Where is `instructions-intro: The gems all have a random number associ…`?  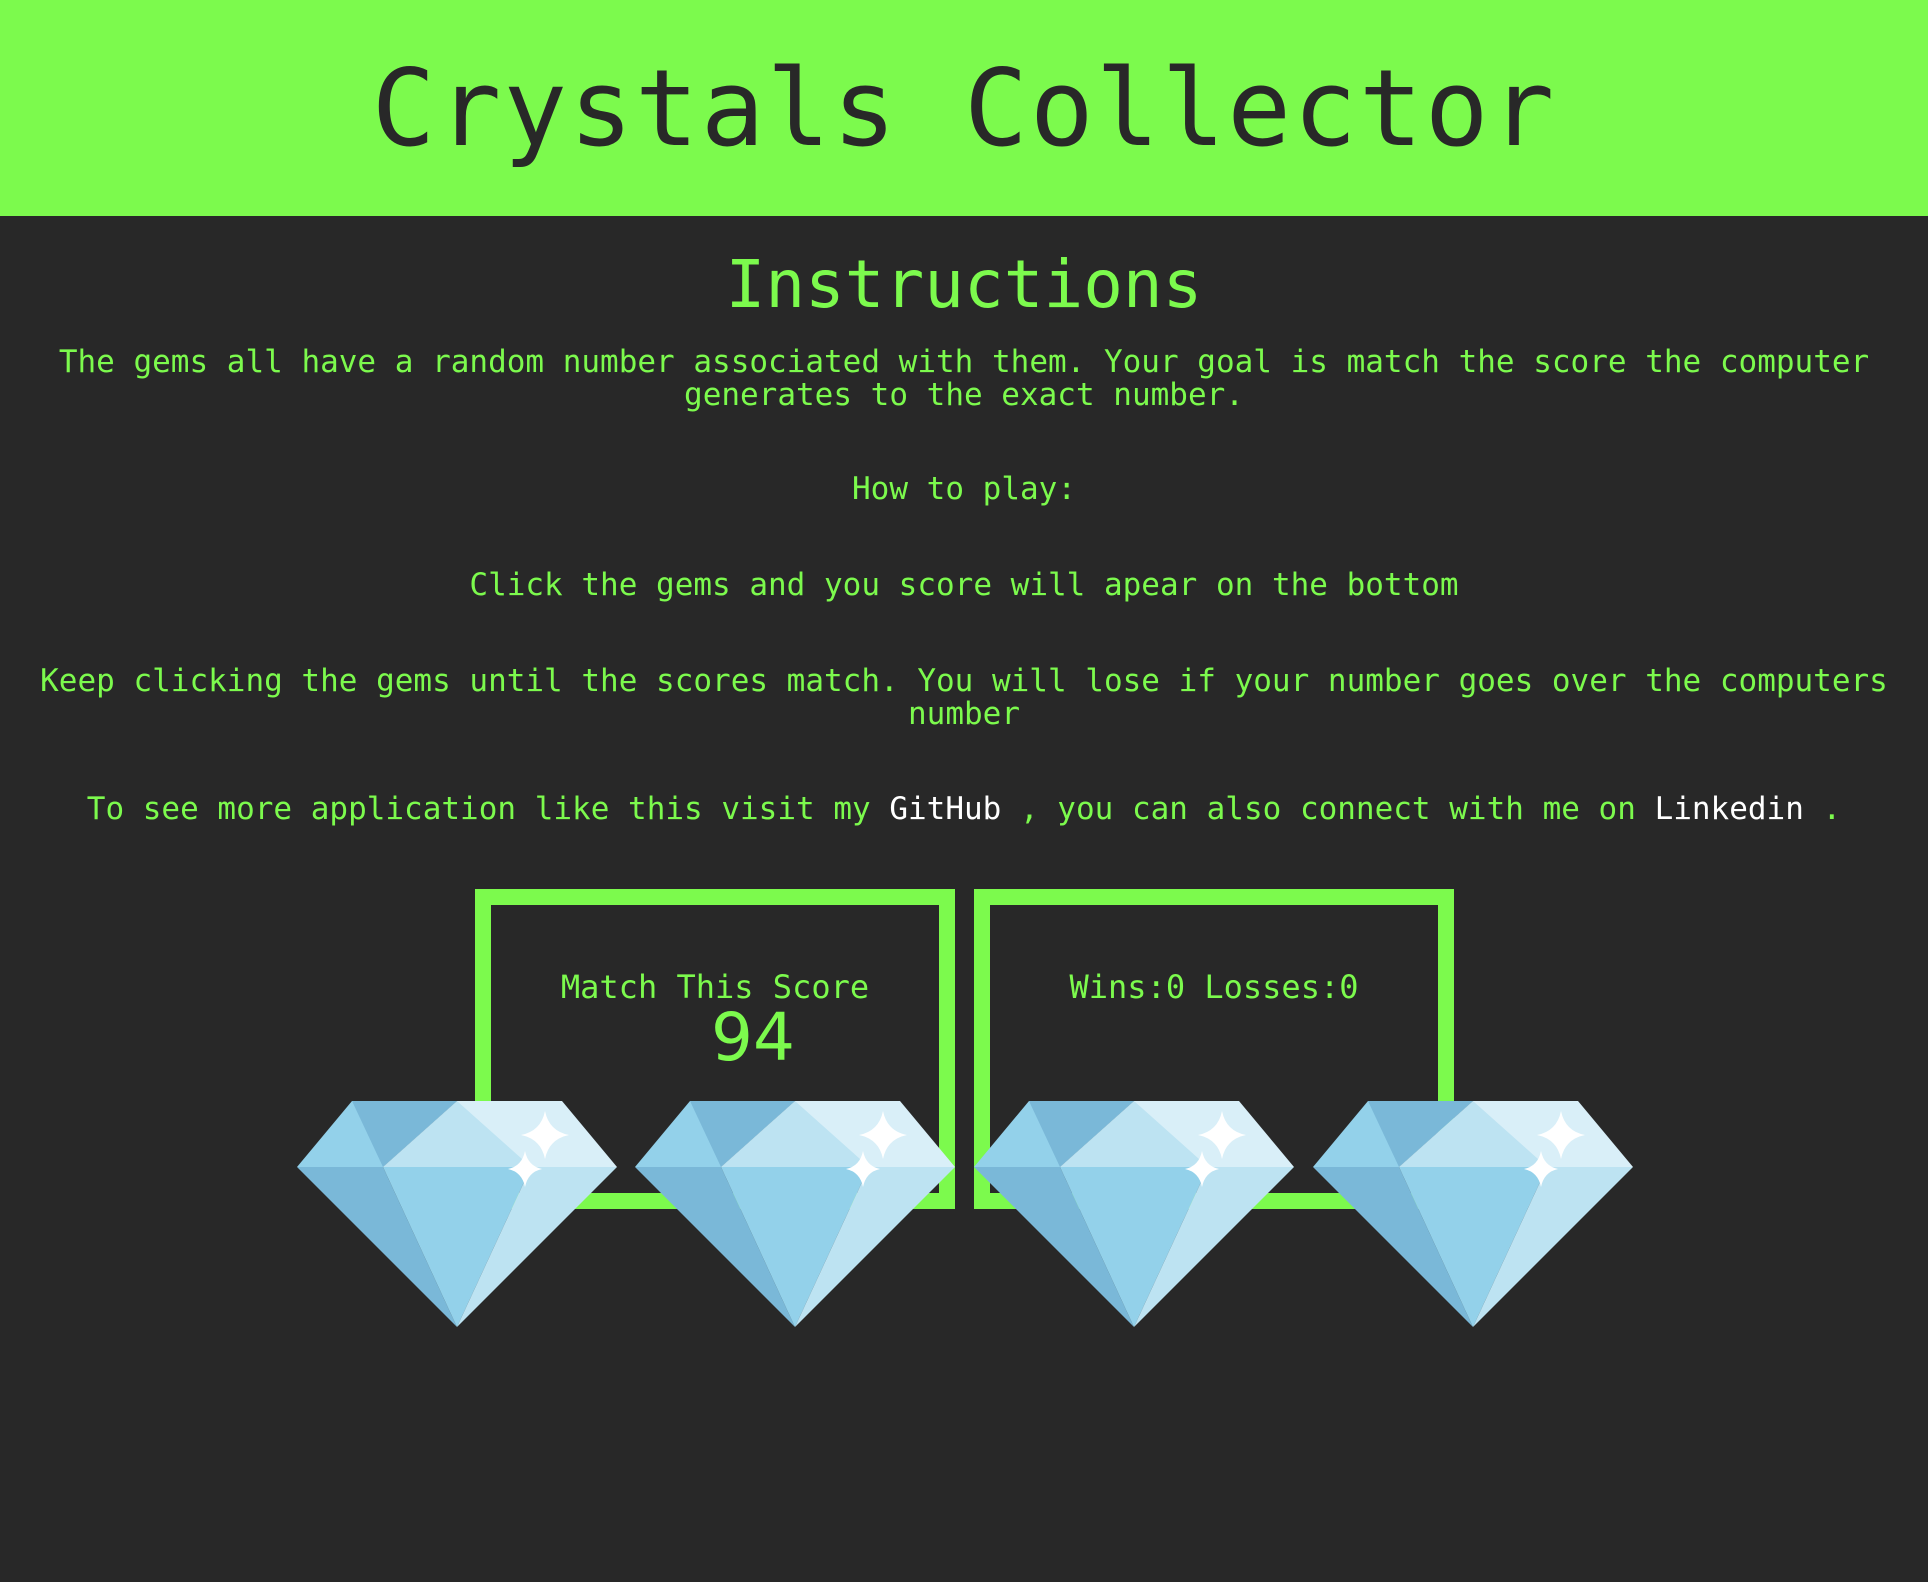 instructions-intro: The gems all have a random number associ… is located at coordinates (964, 378).